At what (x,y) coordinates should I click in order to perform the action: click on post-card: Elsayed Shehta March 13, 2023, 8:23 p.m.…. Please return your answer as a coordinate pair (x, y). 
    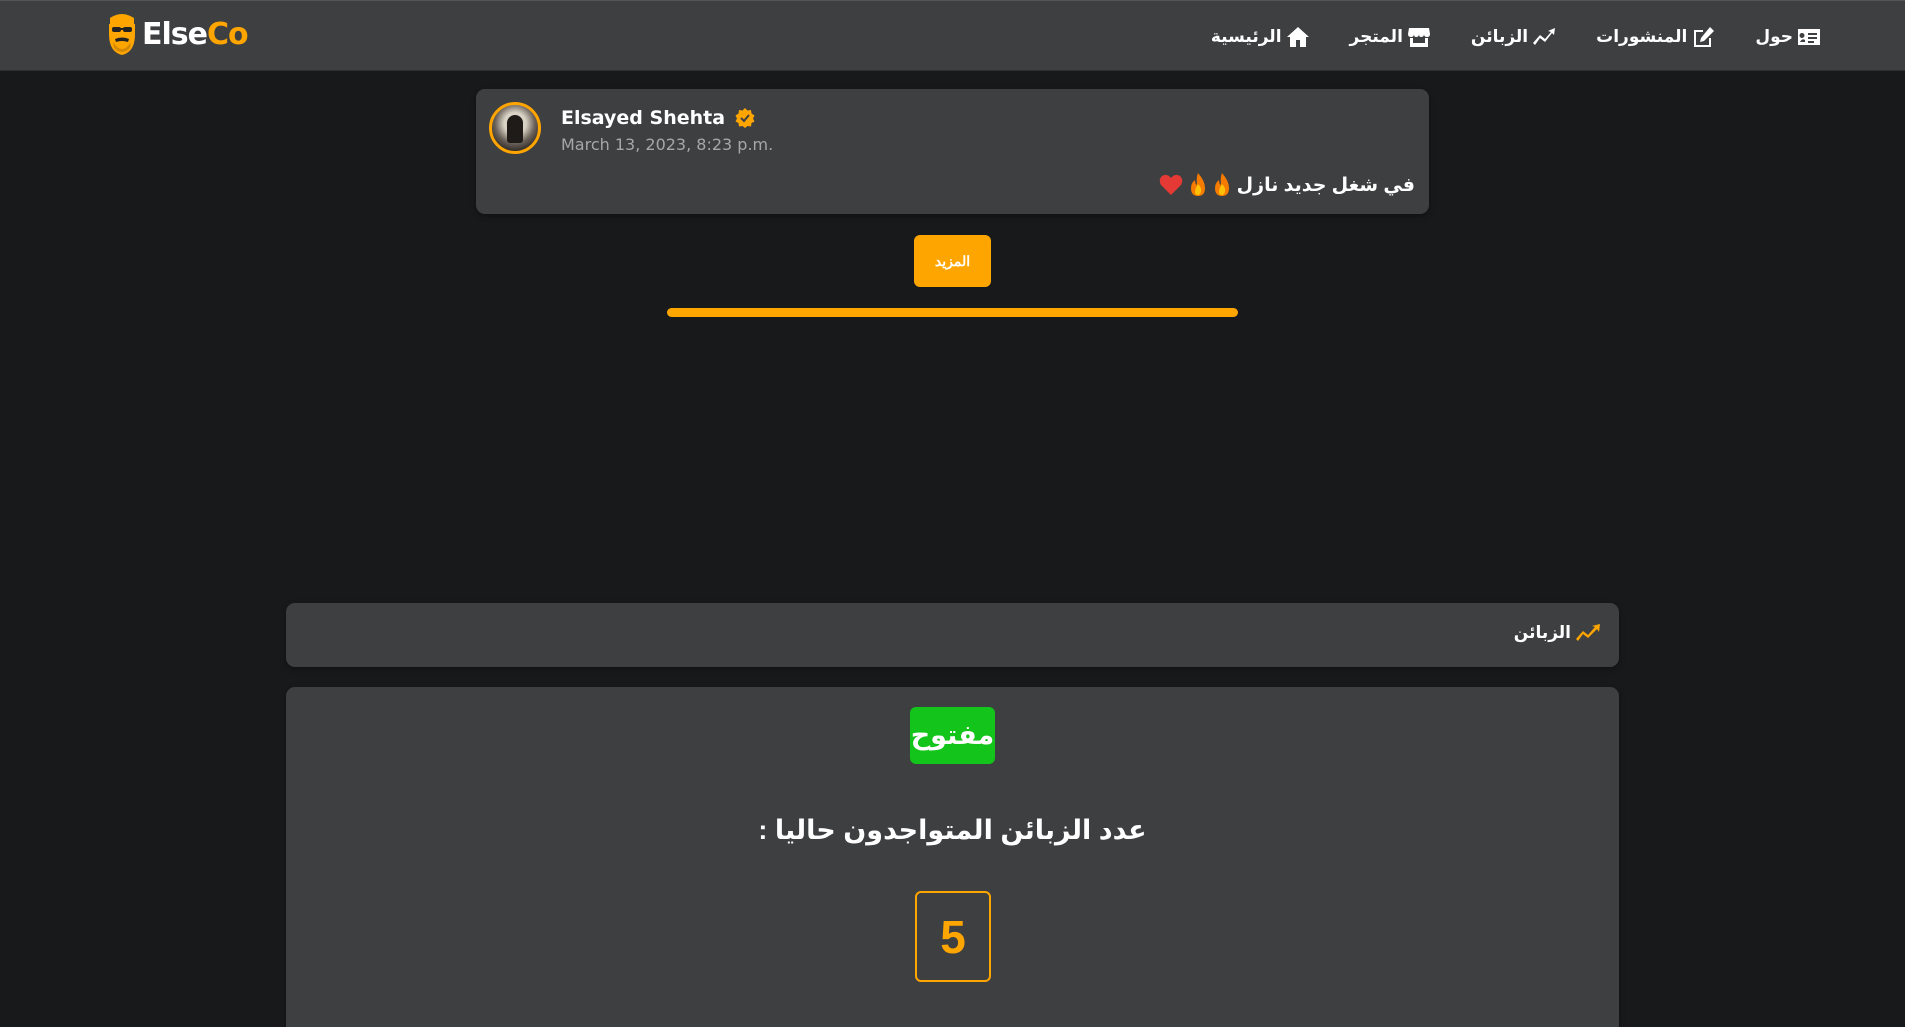
    Looking at the image, I should click on (952, 151).